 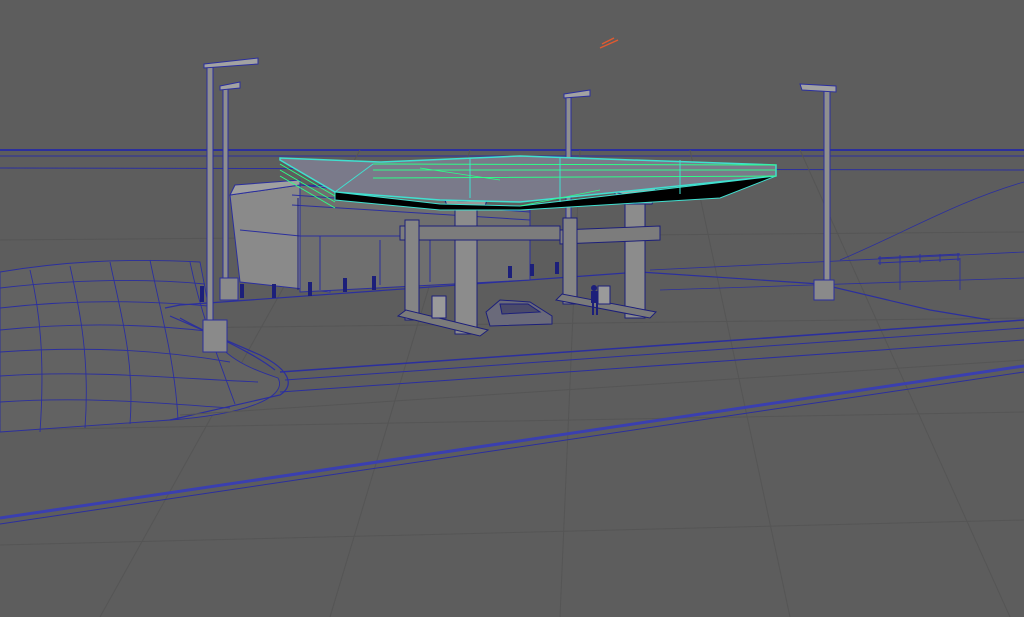 I want to click on person, so click(x=594, y=300).